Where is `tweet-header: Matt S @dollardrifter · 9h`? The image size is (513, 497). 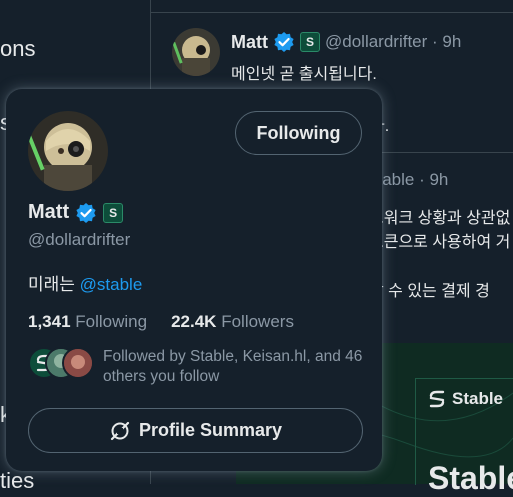
tweet-header: Matt S @dollardrifter · 9h is located at coordinates (346, 42).